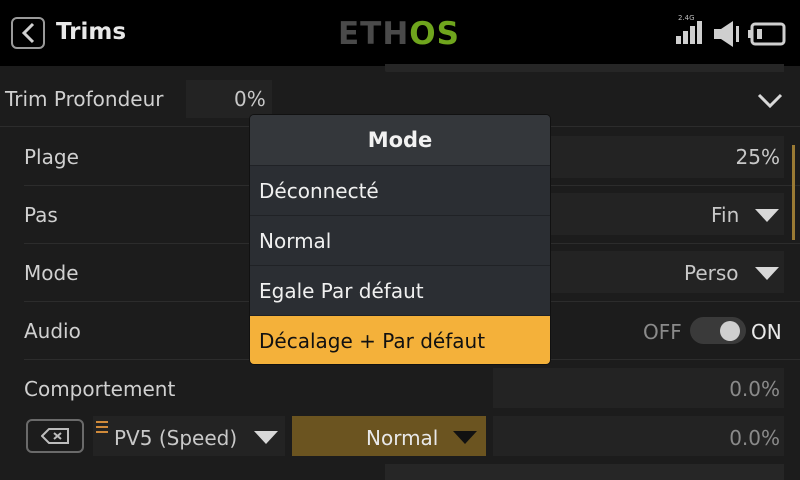 This screenshot has height=480, width=800. I want to click on toggle-knob, so click(730, 331).